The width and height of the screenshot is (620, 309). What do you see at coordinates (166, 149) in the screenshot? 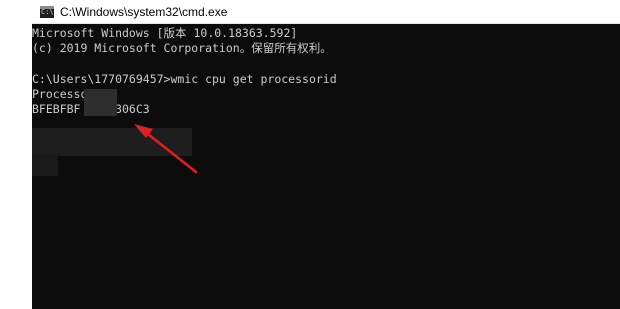
I see `red-arrow-icon` at bounding box center [166, 149].